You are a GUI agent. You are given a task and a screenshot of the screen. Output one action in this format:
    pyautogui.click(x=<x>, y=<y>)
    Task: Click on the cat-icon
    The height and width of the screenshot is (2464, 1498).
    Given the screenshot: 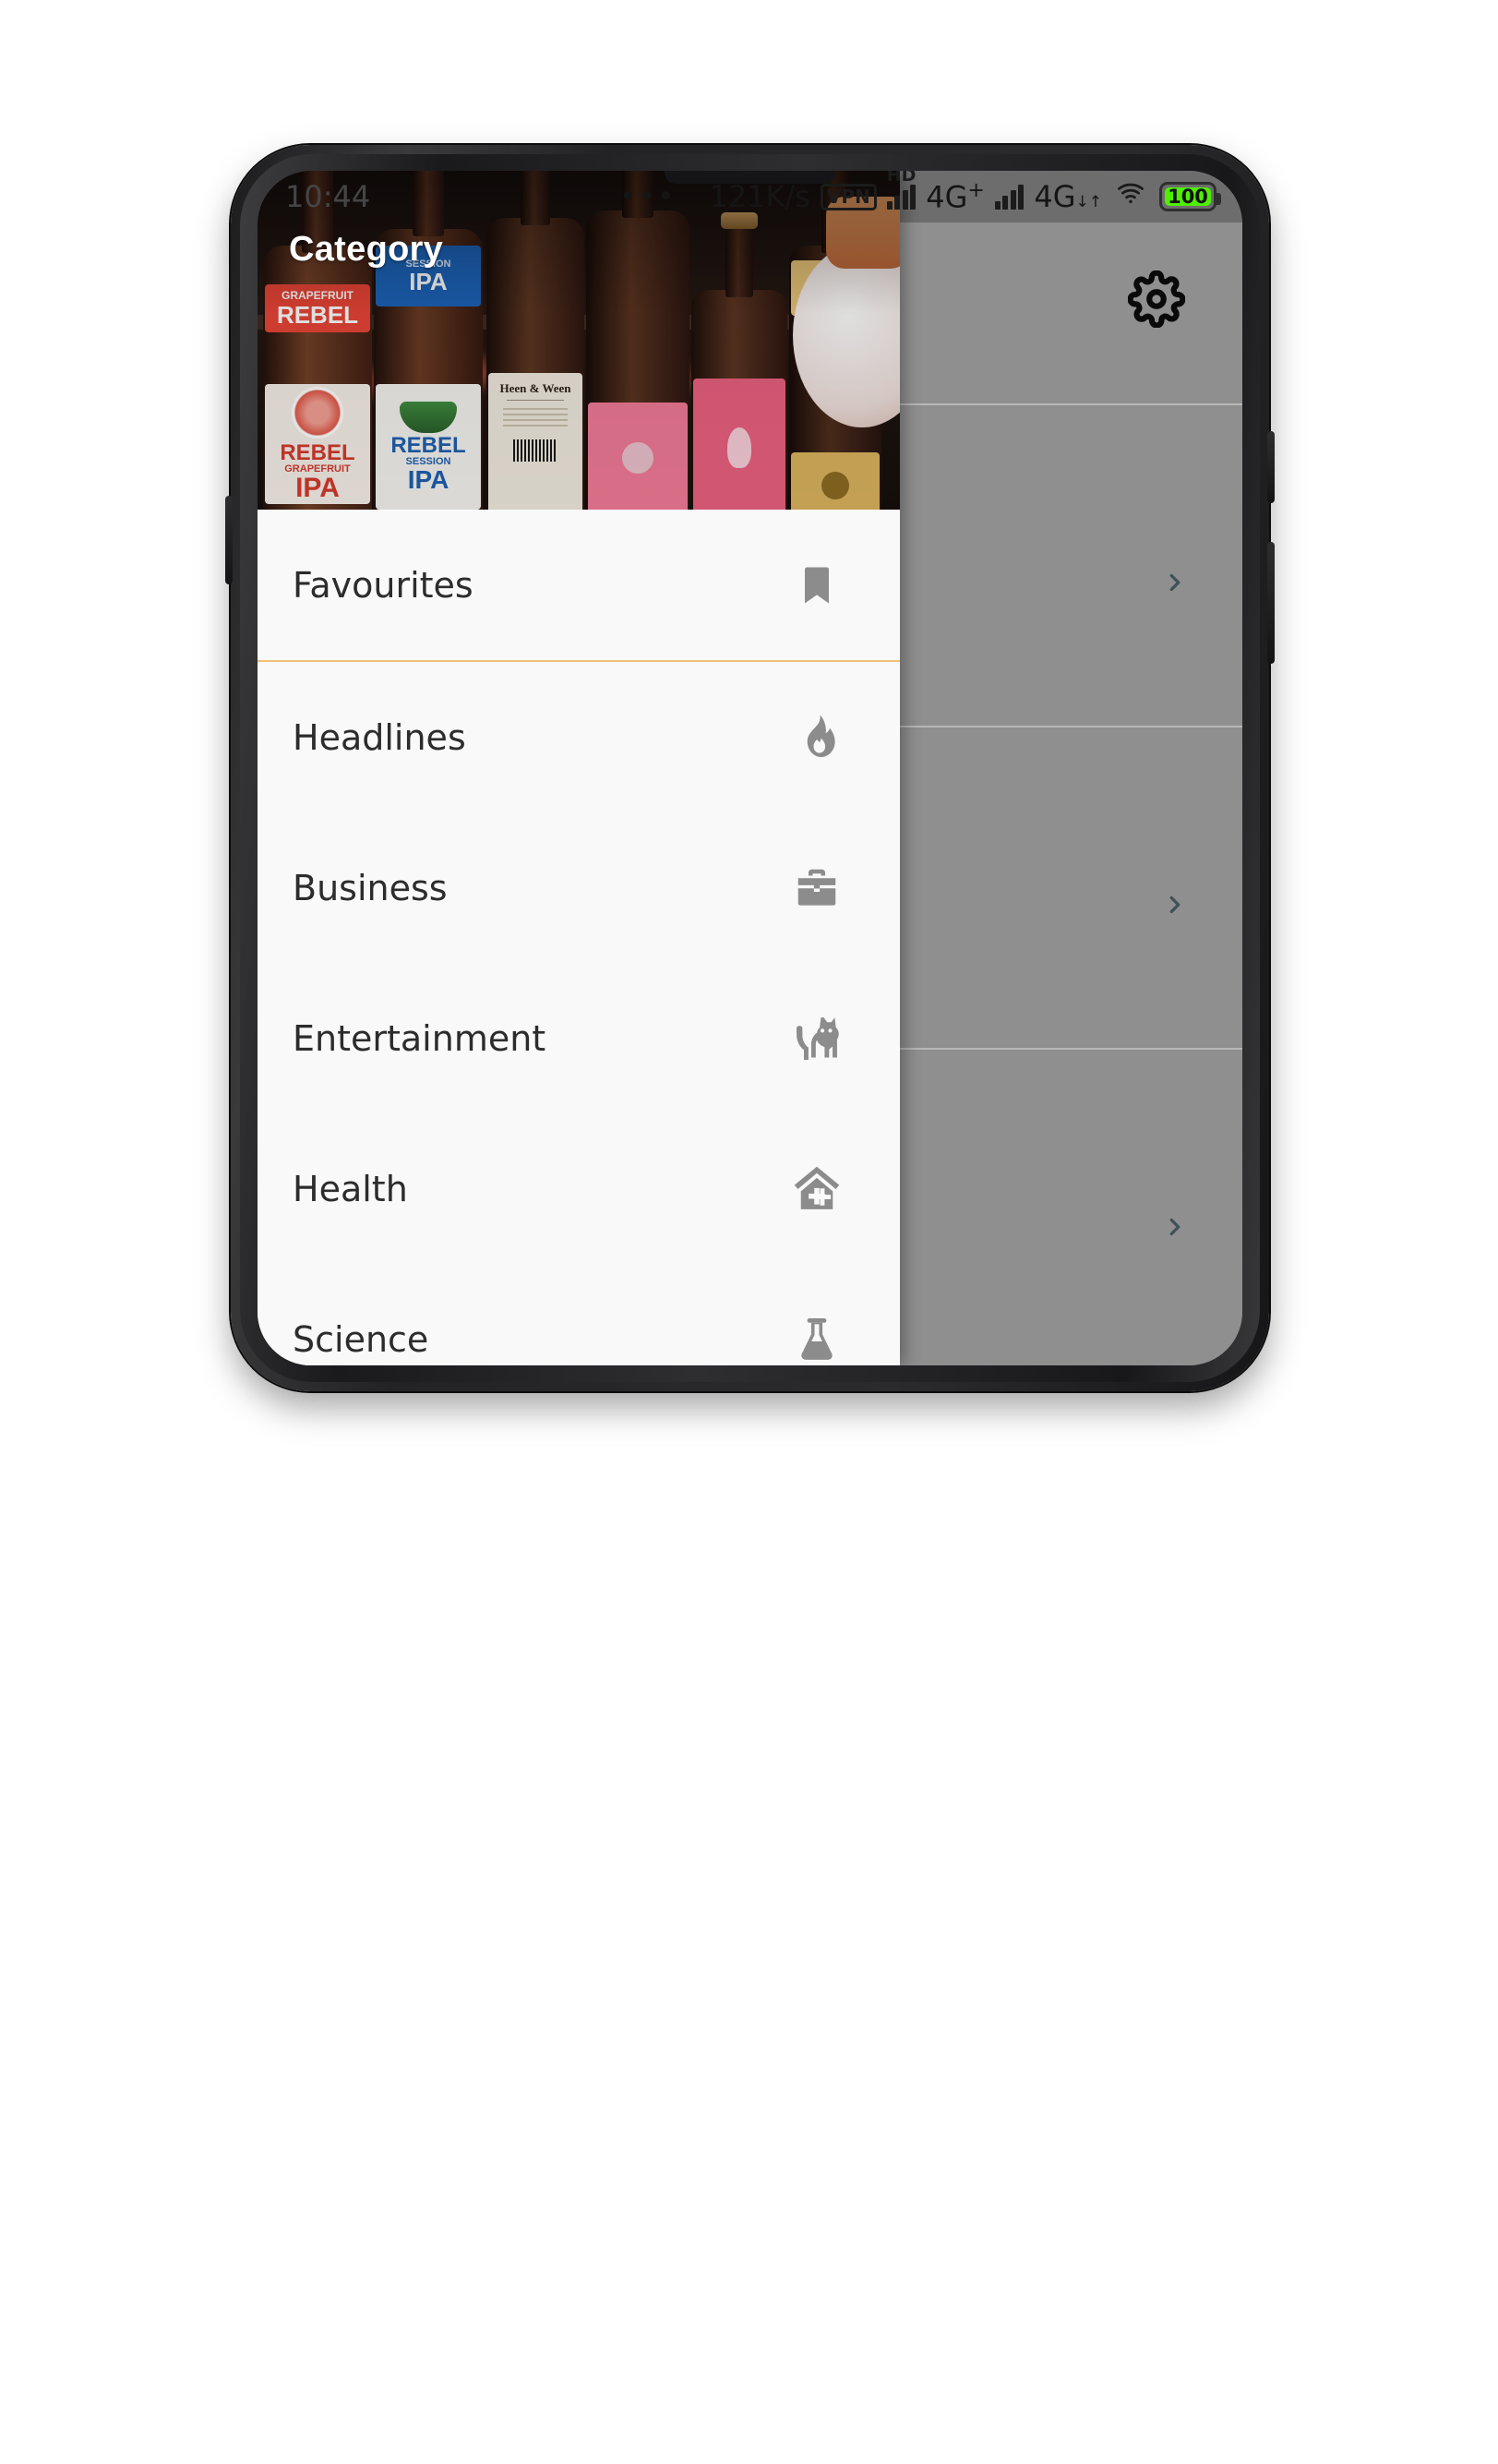 What is the action you would take?
    pyautogui.click(x=816, y=1038)
    